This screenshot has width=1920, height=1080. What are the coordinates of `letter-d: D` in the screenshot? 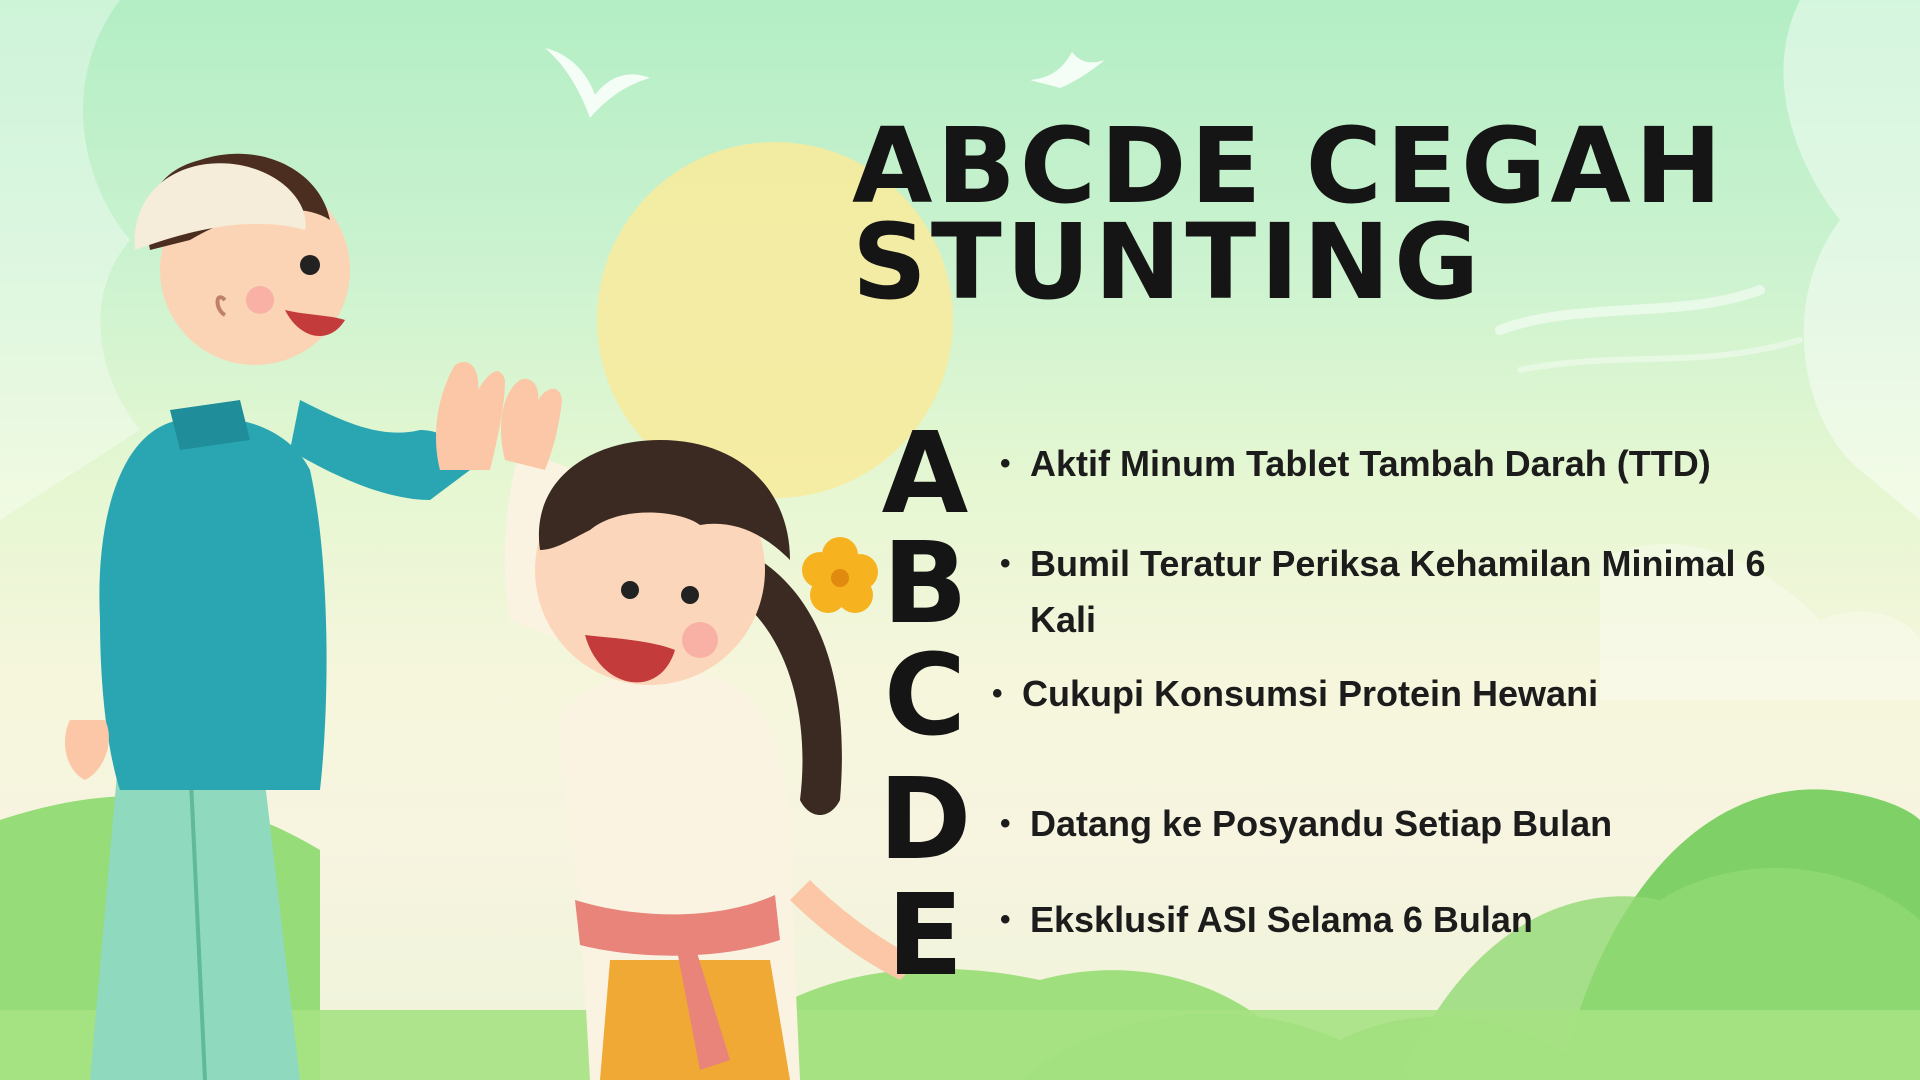 It's located at (925, 820).